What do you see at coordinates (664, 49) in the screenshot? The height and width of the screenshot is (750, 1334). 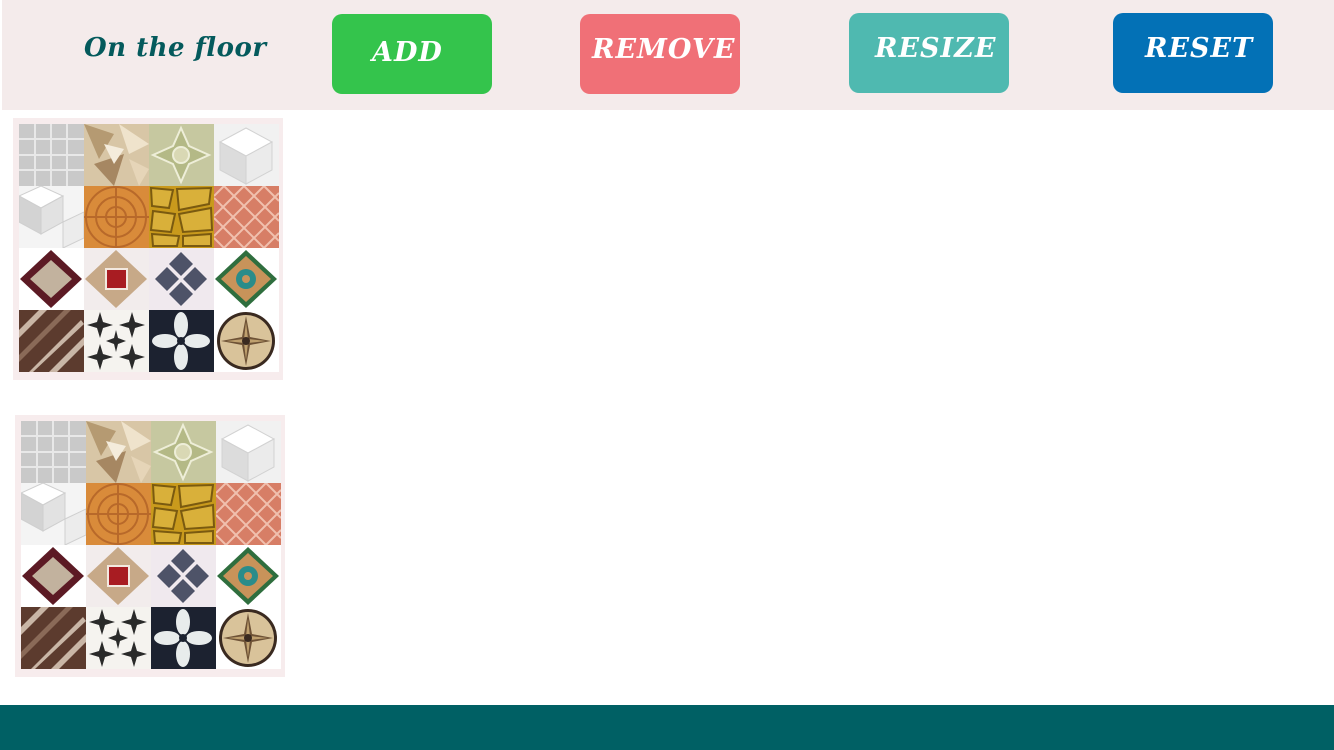 I see `remove-button-label: REMOVE` at bounding box center [664, 49].